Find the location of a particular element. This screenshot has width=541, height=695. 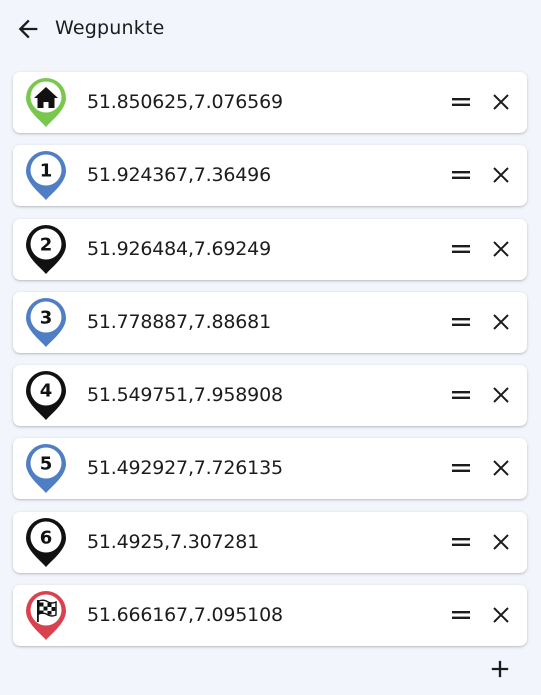

waypoint-item: 3 51.778887,7.88681 is located at coordinates (270, 322).